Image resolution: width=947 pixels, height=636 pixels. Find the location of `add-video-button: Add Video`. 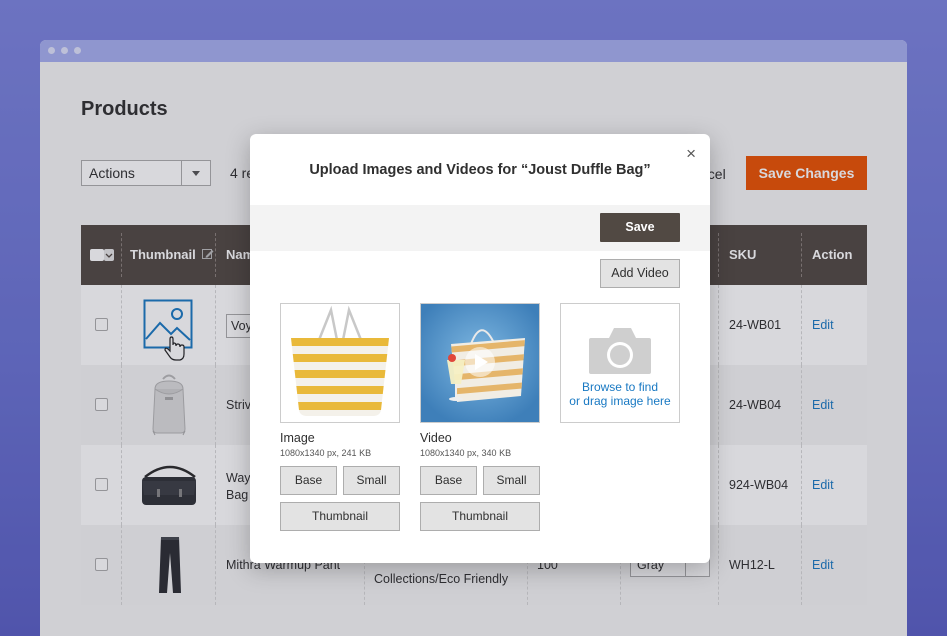

add-video-button: Add Video is located at coordinates (640, 273).